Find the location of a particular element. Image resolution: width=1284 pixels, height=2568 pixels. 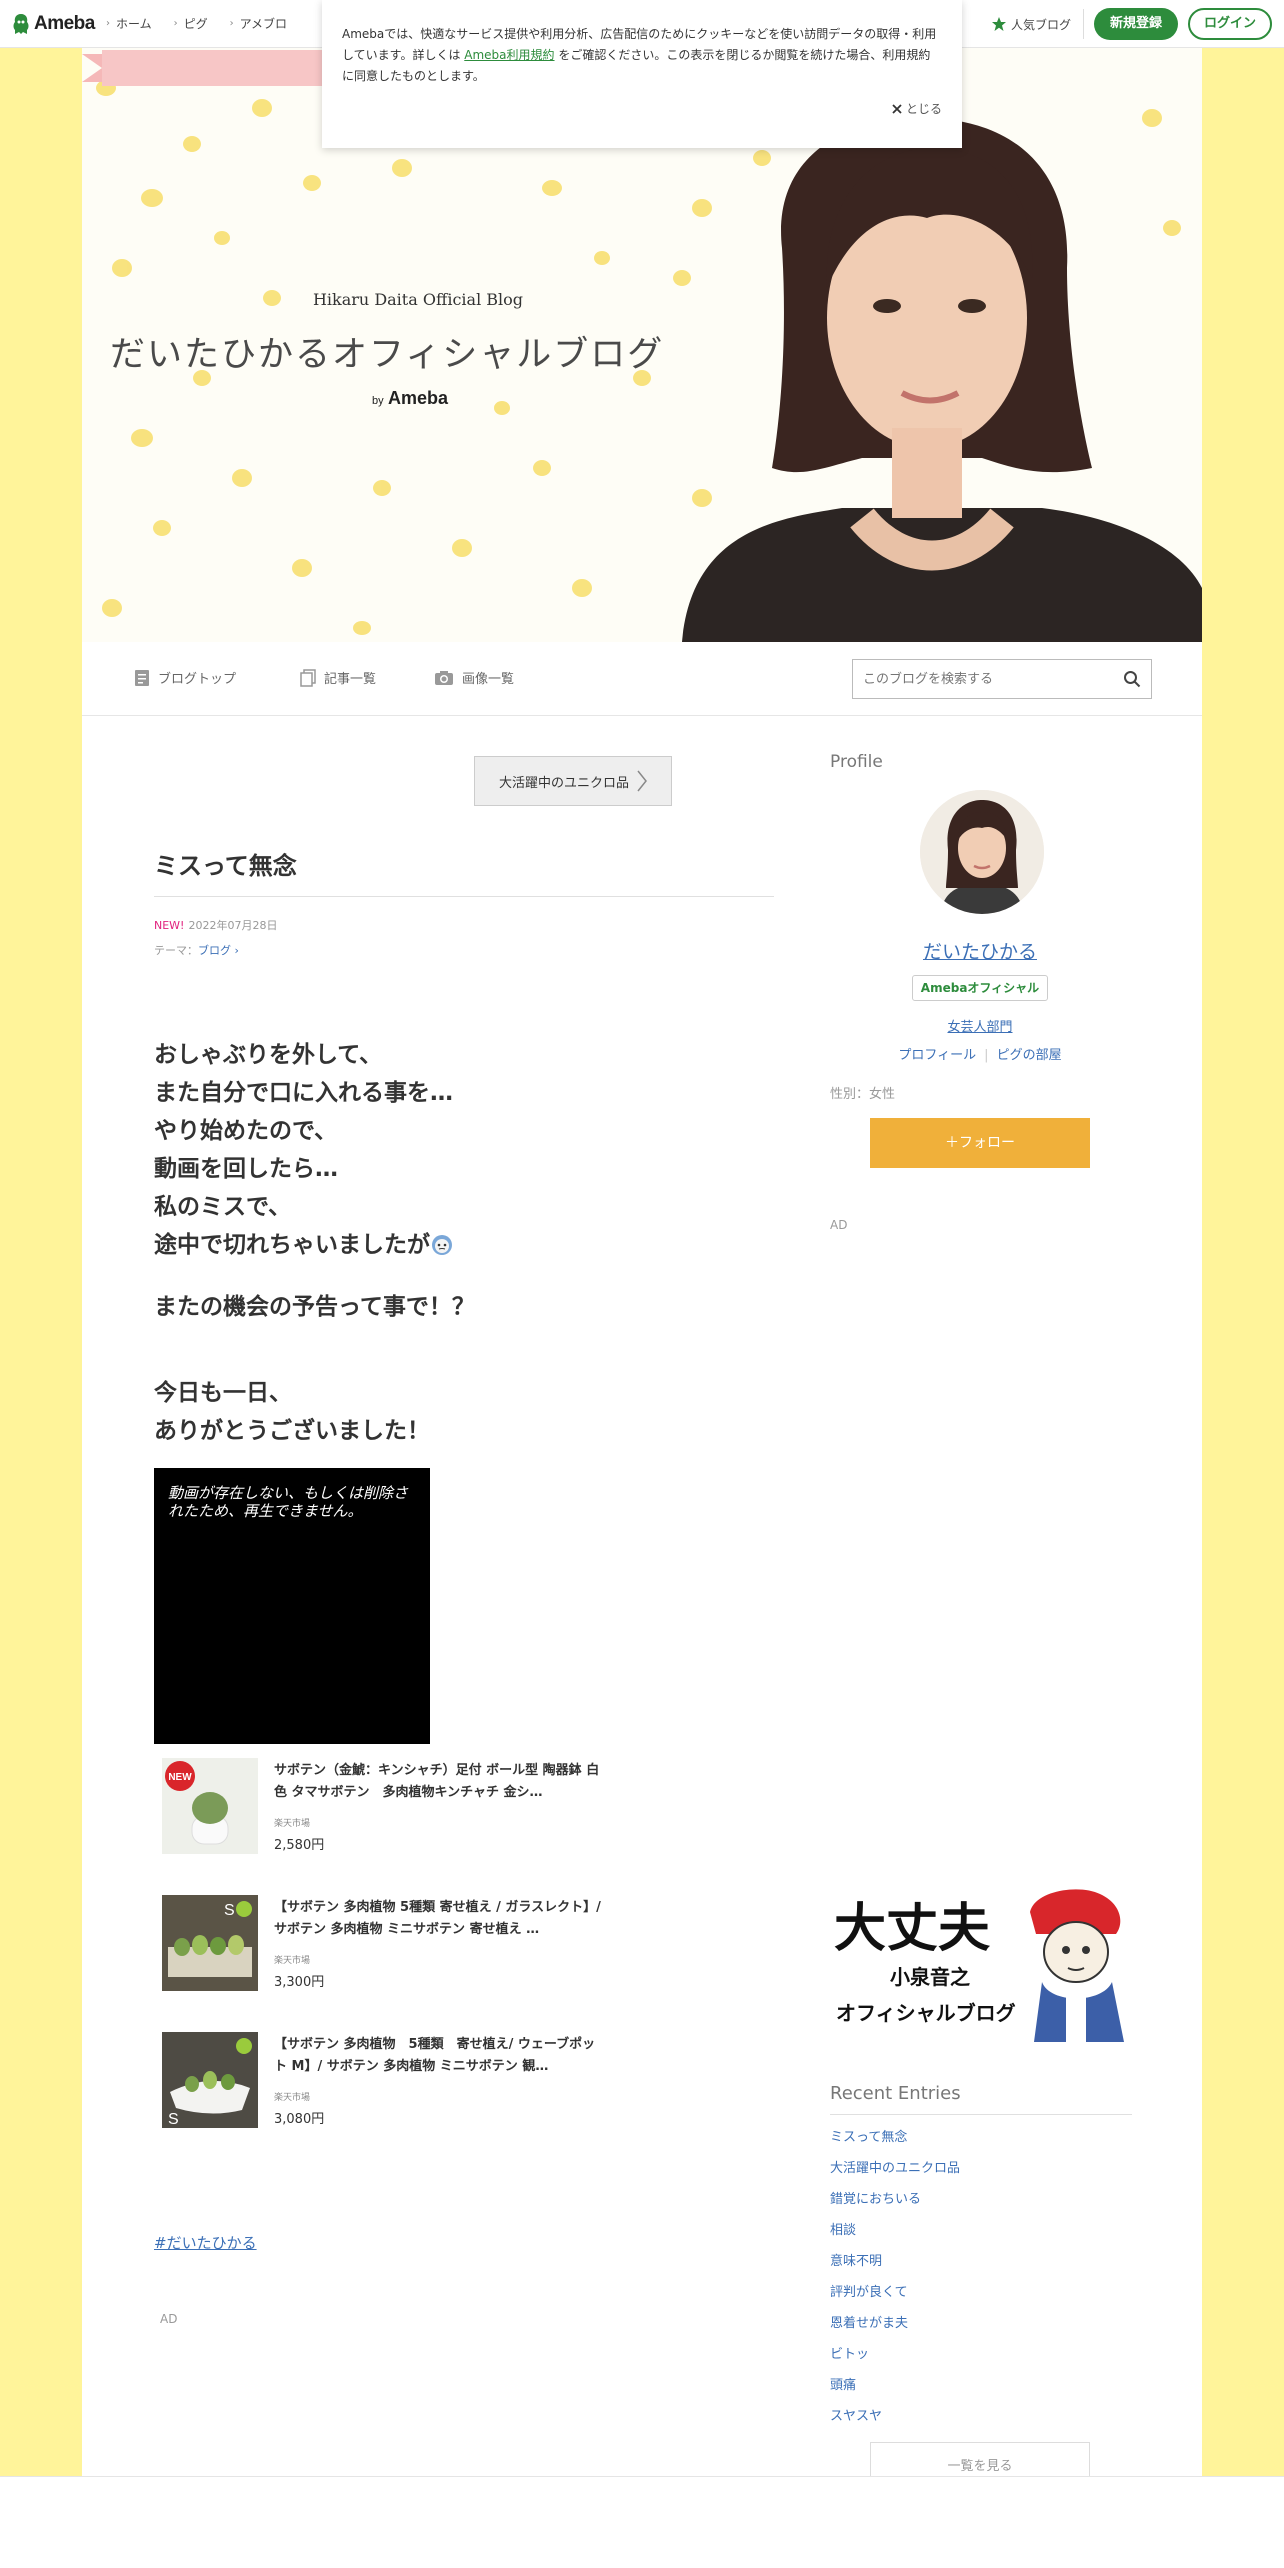

follow-button: ＋フォロー is located at coordinates (980, 1143).